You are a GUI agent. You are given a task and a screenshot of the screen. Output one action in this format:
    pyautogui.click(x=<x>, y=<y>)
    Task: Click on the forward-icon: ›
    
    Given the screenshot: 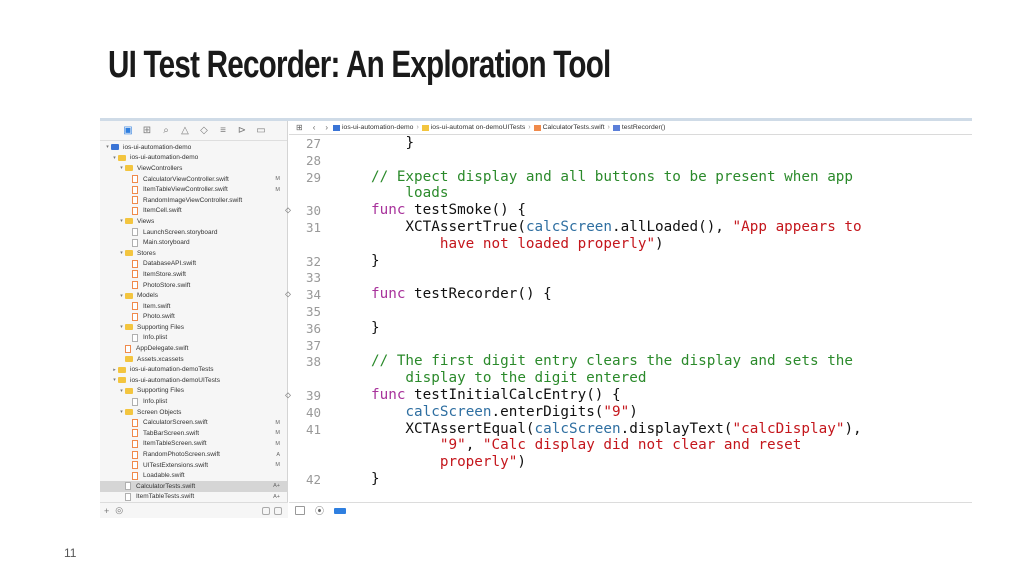 What is the action you would take?
    pyautogui.click(x=326, y=127)
    